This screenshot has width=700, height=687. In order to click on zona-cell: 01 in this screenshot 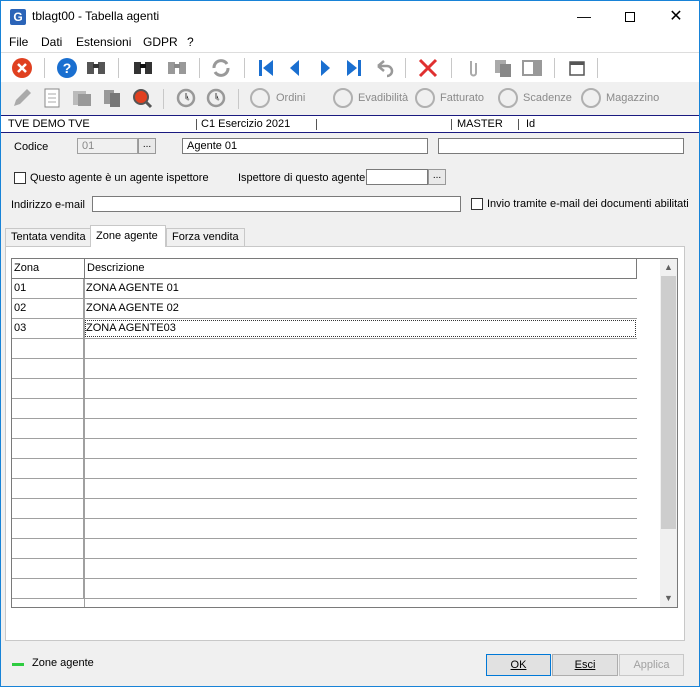, I will do `click(48, 288)`.